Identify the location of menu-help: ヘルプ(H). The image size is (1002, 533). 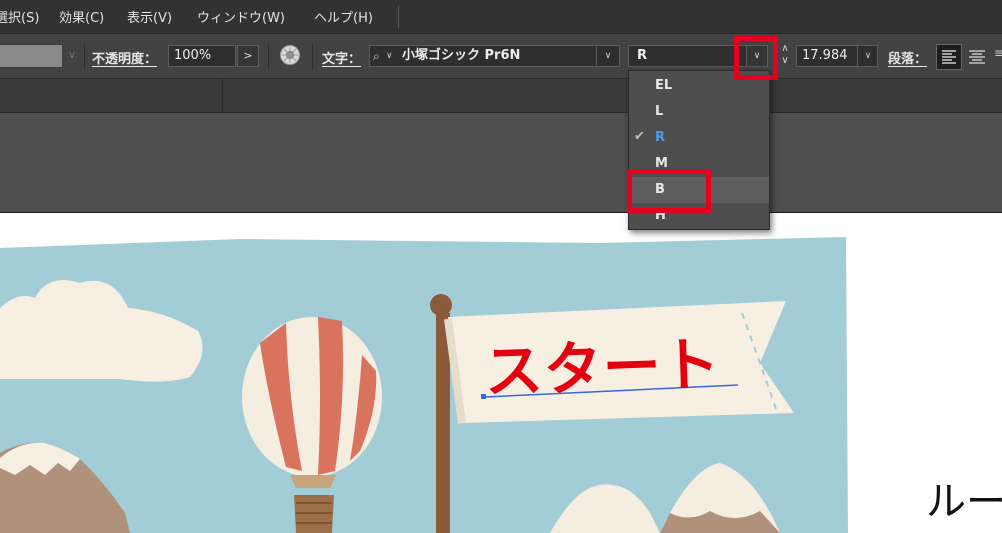
(343, 16).